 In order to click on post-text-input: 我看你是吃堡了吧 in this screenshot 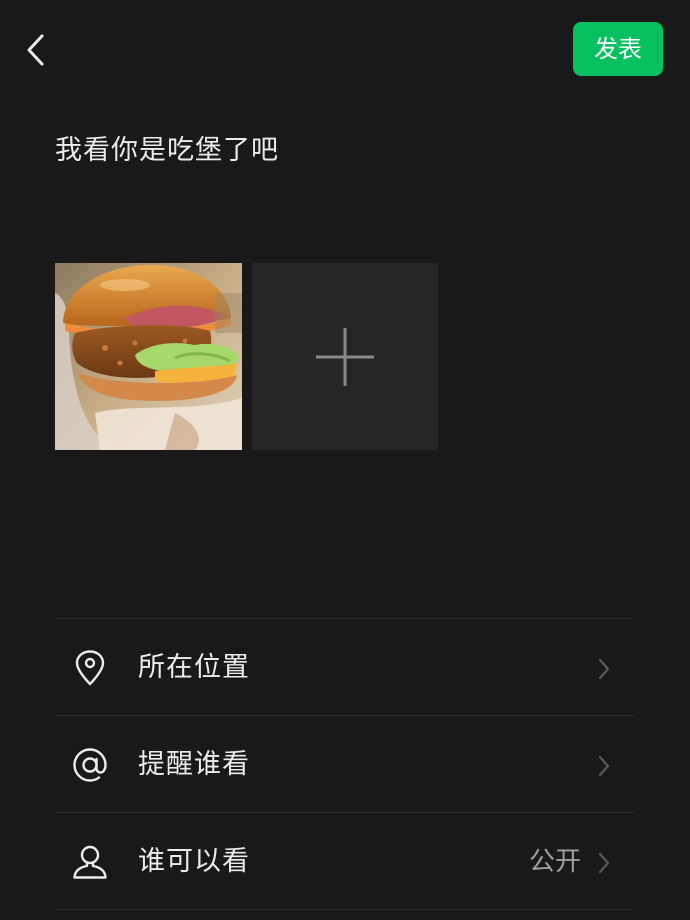, I will do `click(345, 151)`.